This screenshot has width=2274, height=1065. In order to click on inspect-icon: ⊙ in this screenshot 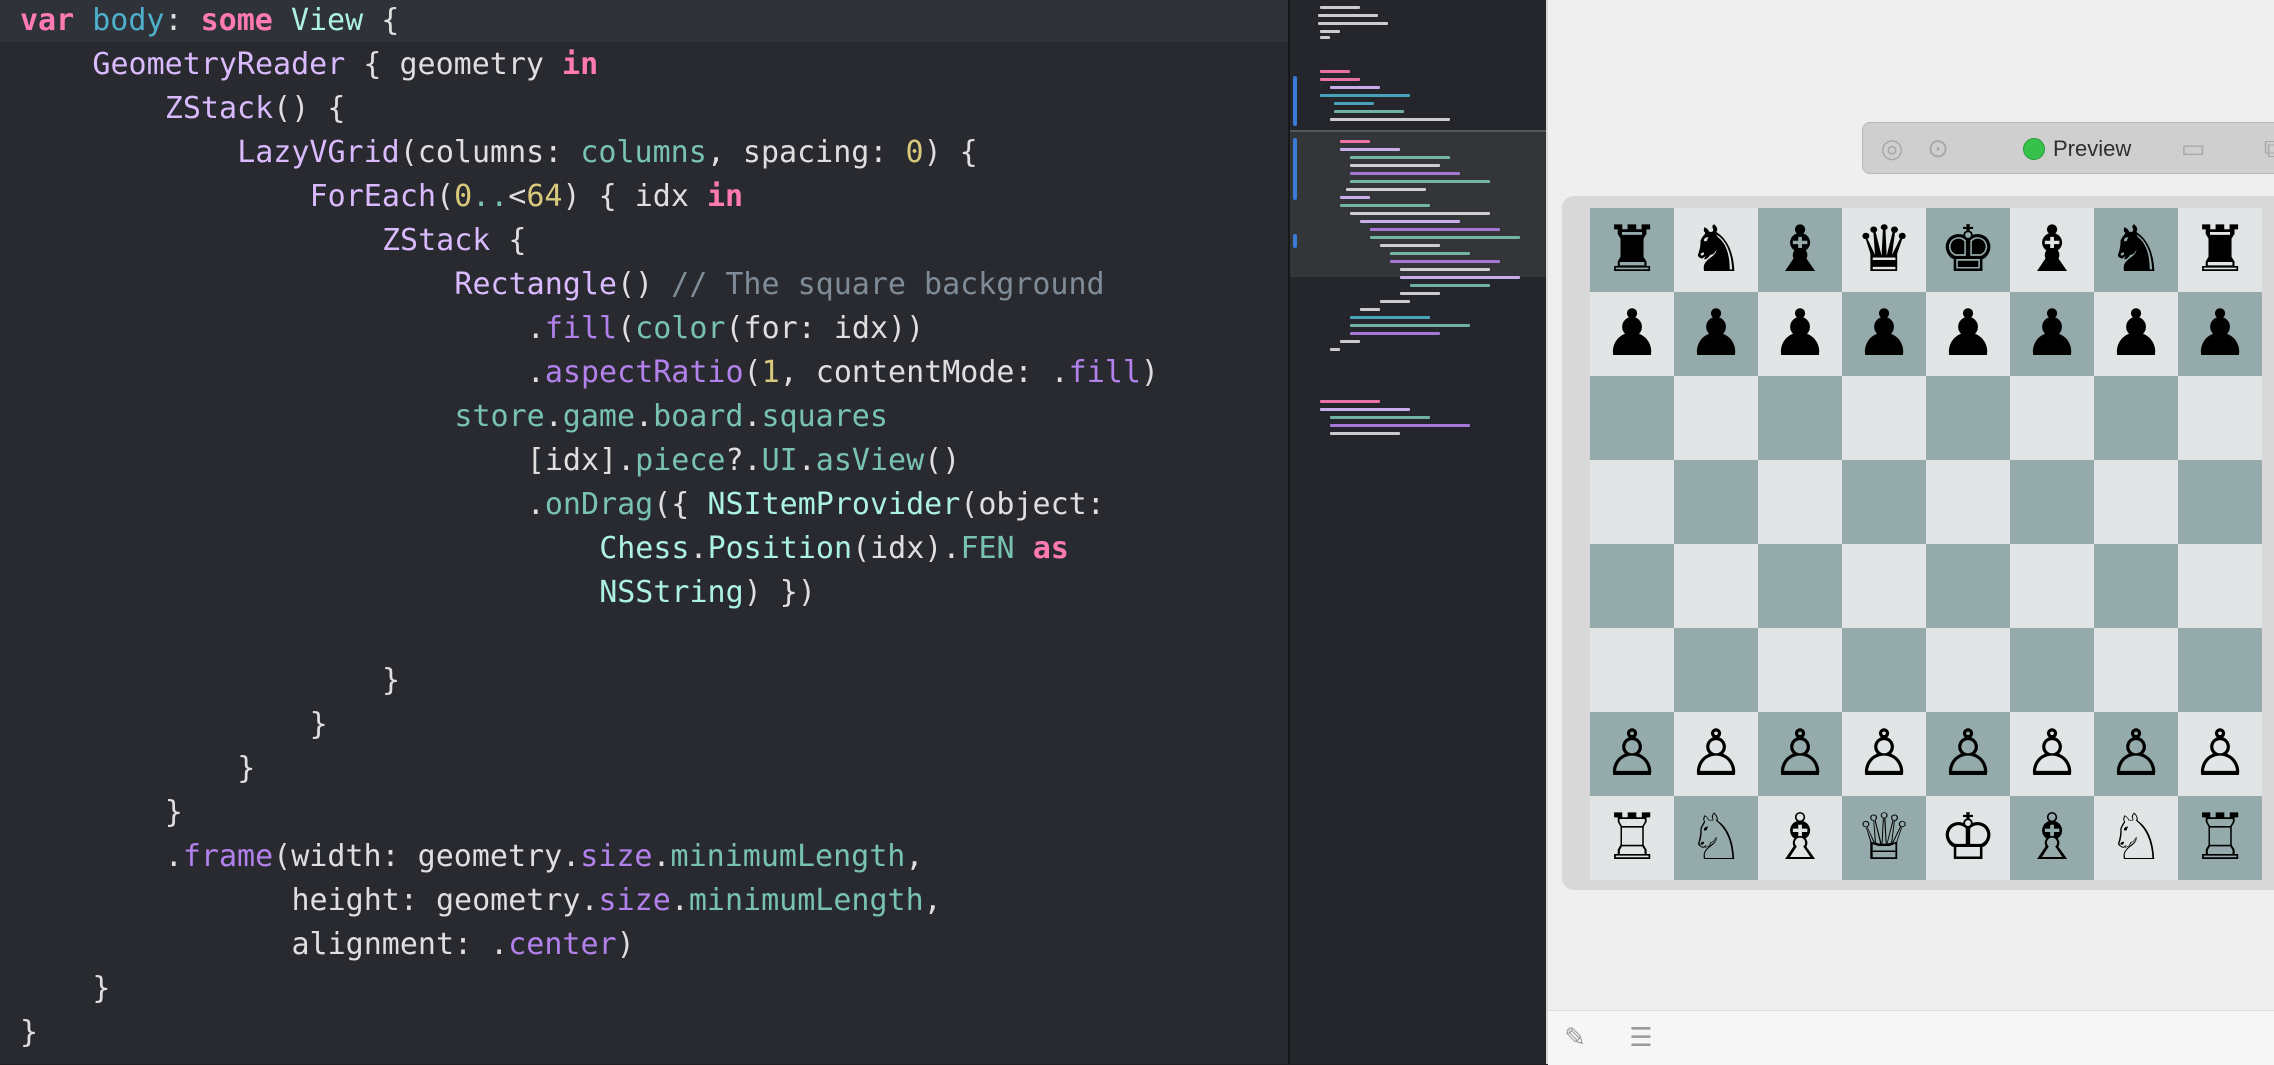, I will do `click(1938, 149)`.